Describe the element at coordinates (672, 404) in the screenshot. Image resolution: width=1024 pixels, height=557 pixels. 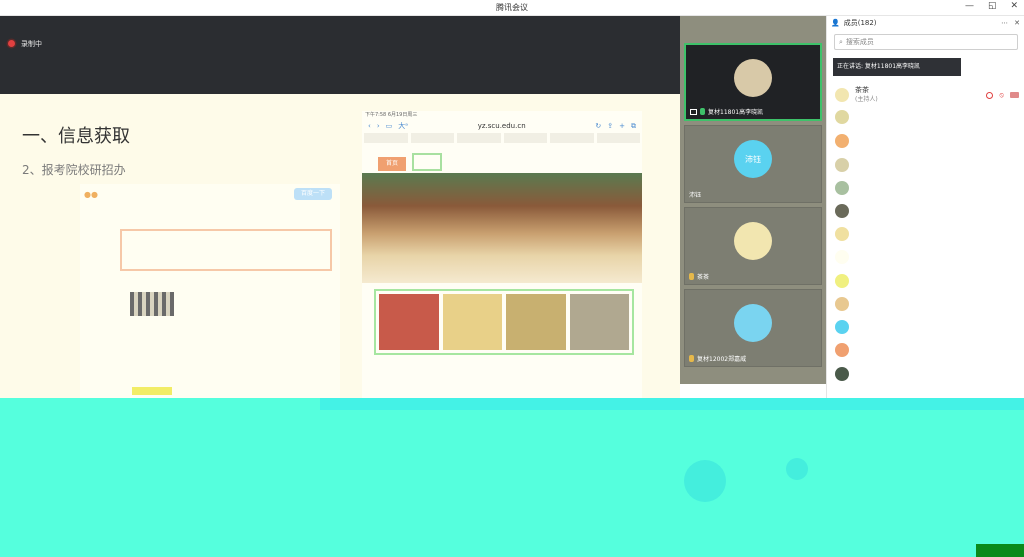
I see `overlay-bar` at that location.